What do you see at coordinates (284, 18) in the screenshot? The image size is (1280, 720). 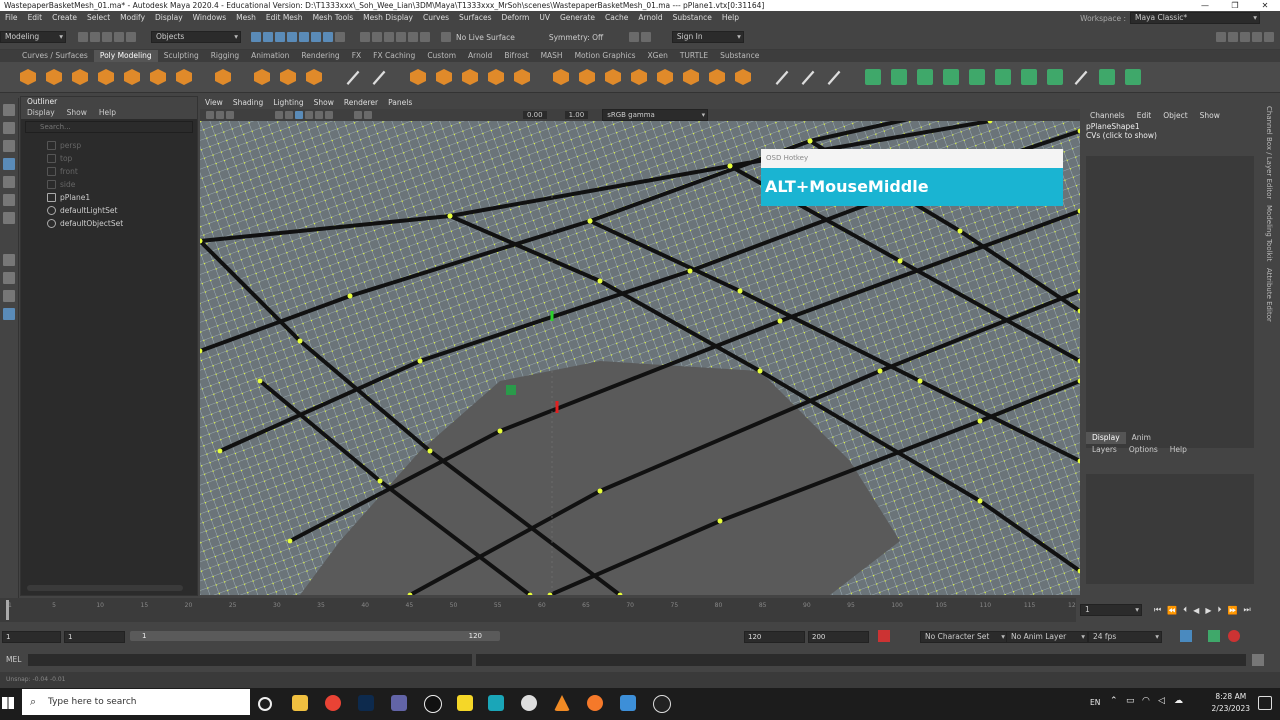 I see `menu-edit-mesh: Edit Mesh` at bounding box center [284, 18].